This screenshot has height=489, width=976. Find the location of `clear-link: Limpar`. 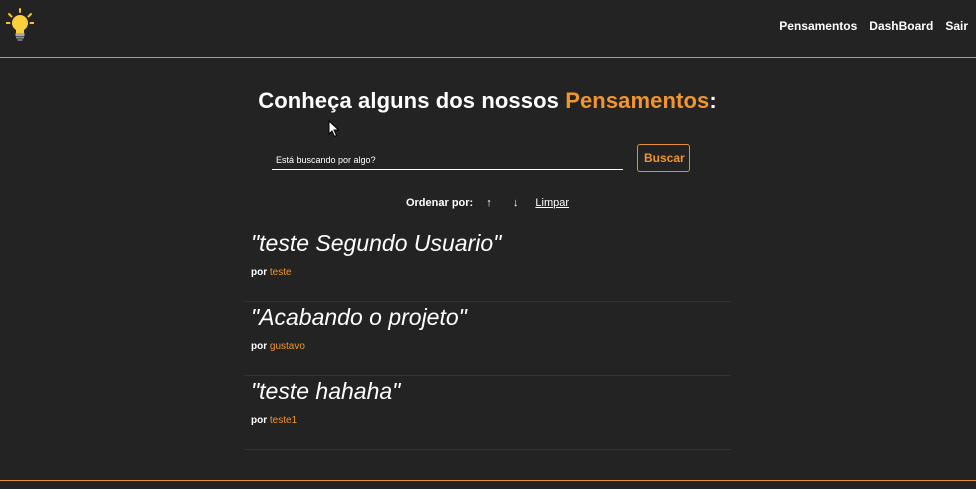

clear-link: Limpar is located at coordinates (552, 203).